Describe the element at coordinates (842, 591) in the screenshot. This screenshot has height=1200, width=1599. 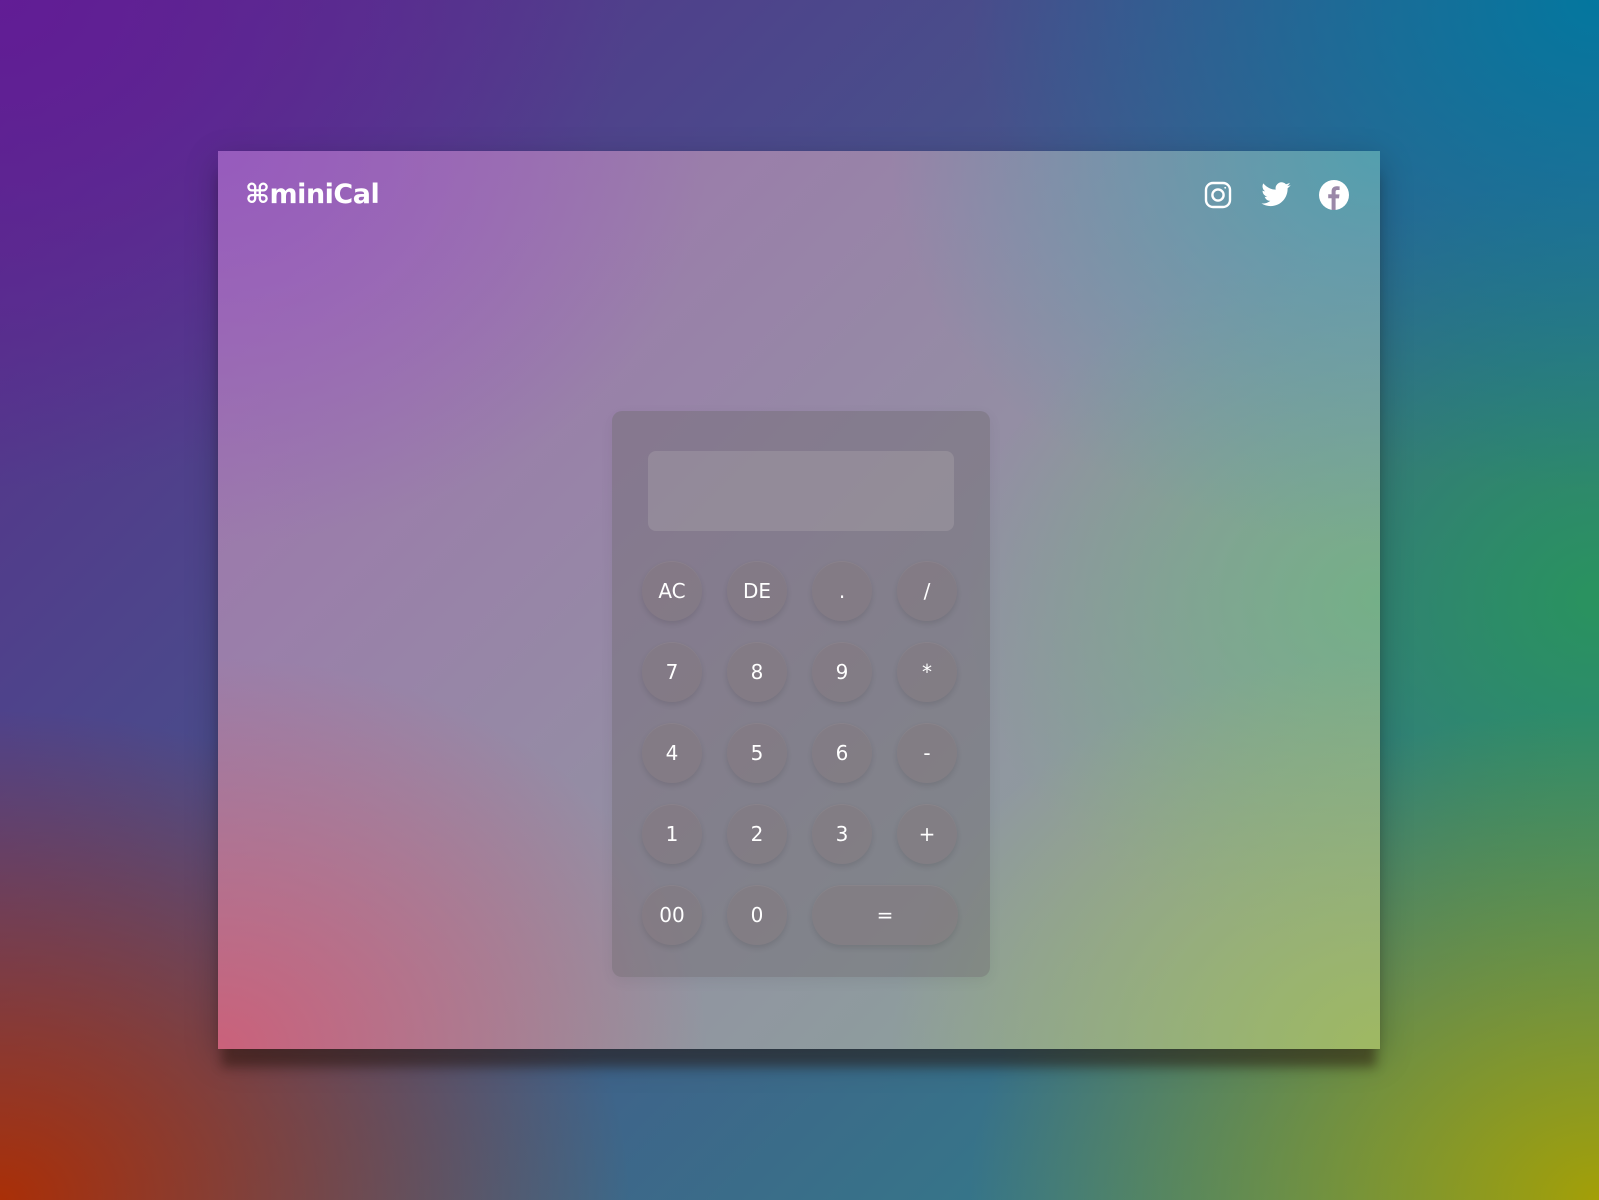
I see `key-decimal: .` at that location.